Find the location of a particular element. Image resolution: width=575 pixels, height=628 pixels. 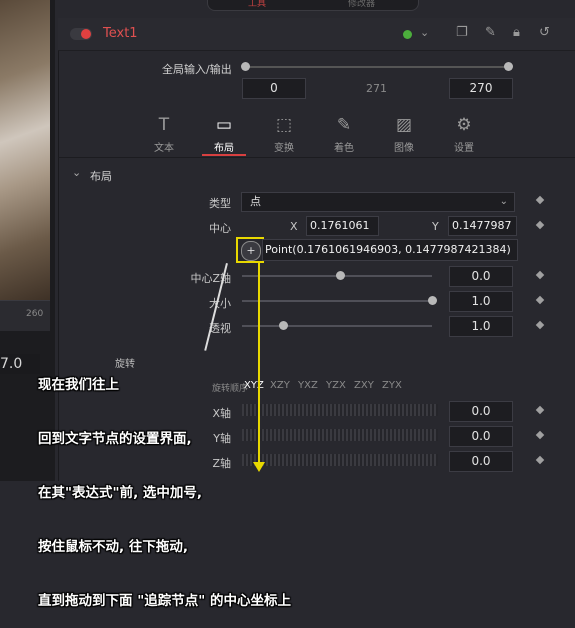

node-title: Text1 is located at coordinates (120, 33).